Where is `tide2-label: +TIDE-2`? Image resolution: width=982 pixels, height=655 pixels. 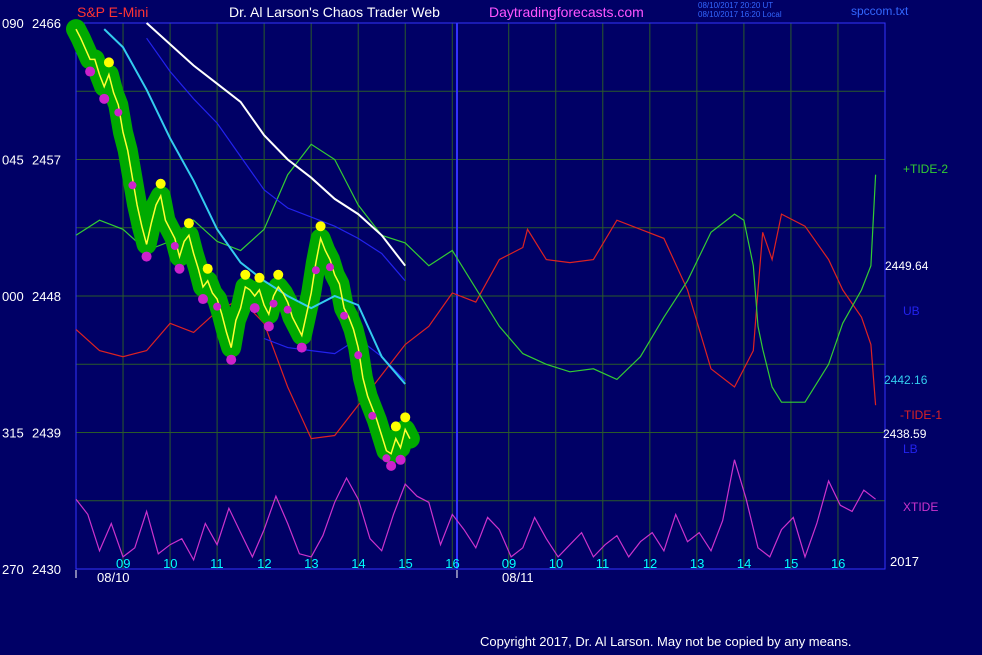
tide2-label: +TIDE-2 is located at coordinates (925, 169).